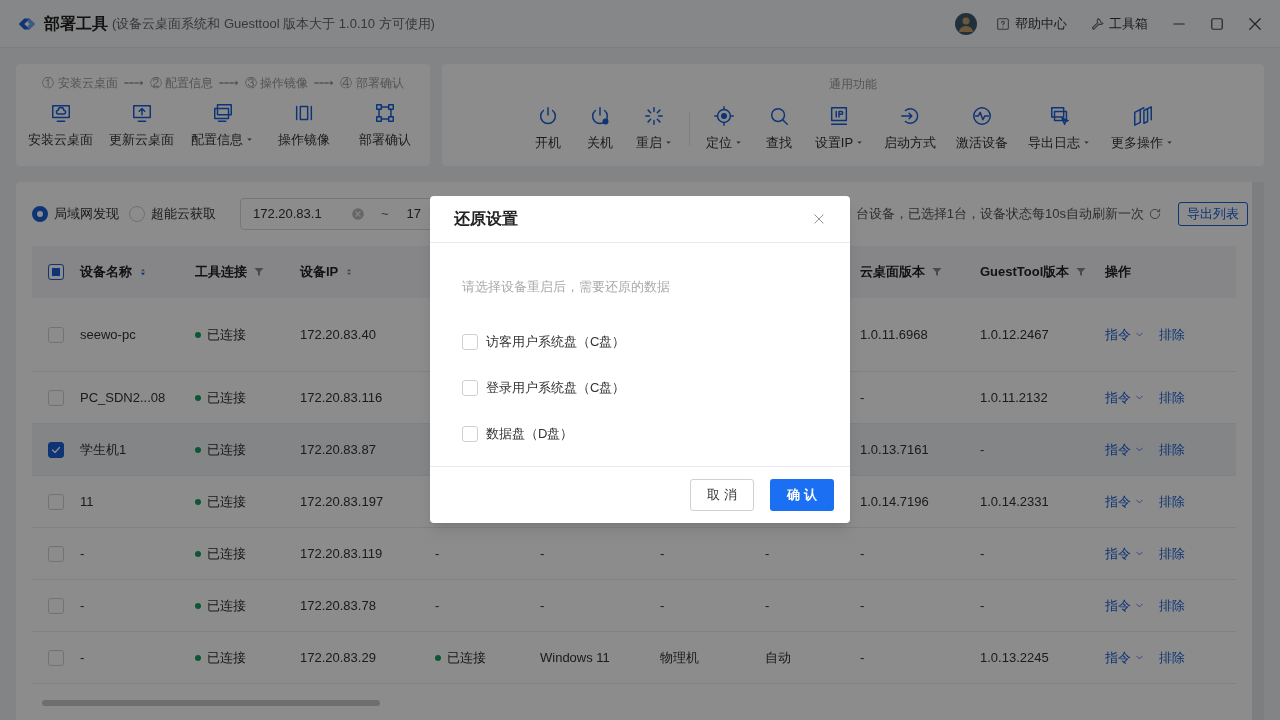 Image resolution: width=1280 pixels, height=720 pixels. What do you see at coordinates (342, 501) in the screenshot?
I see `table-cell-text: 172.20.83.197` at bounding box center [342, 501].